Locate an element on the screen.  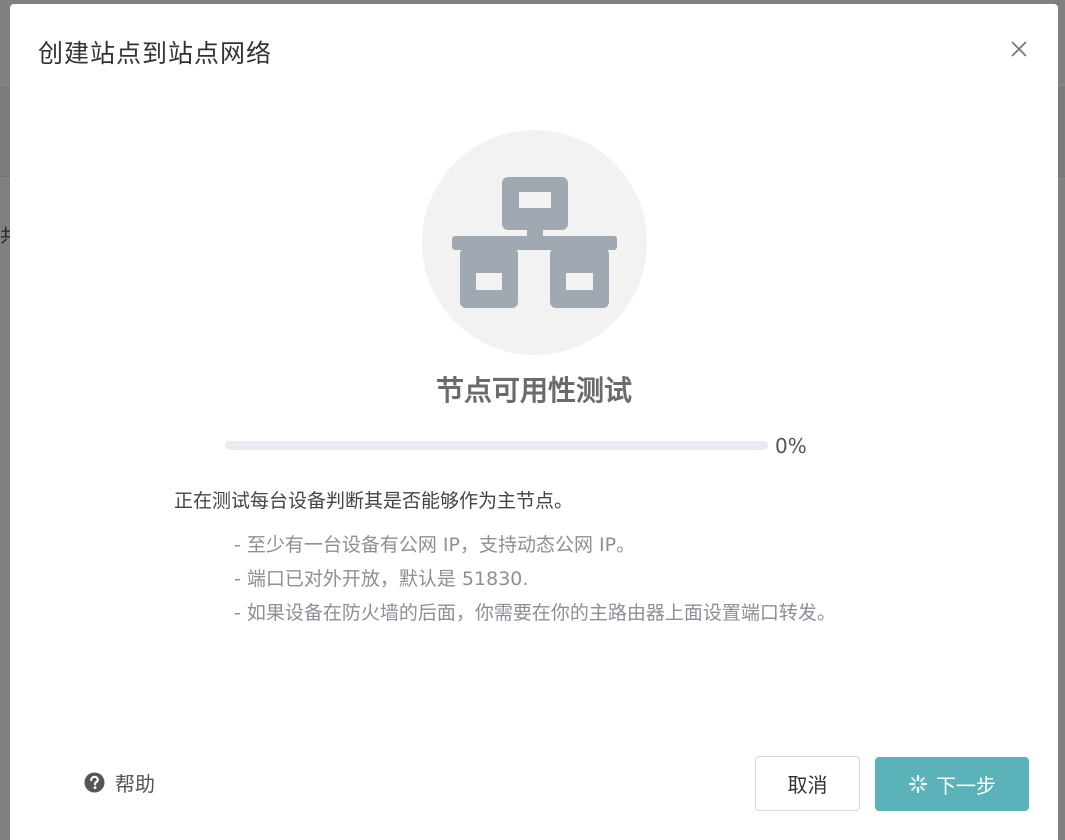
loading-spinner-icon is located at coordinates (918, 784).